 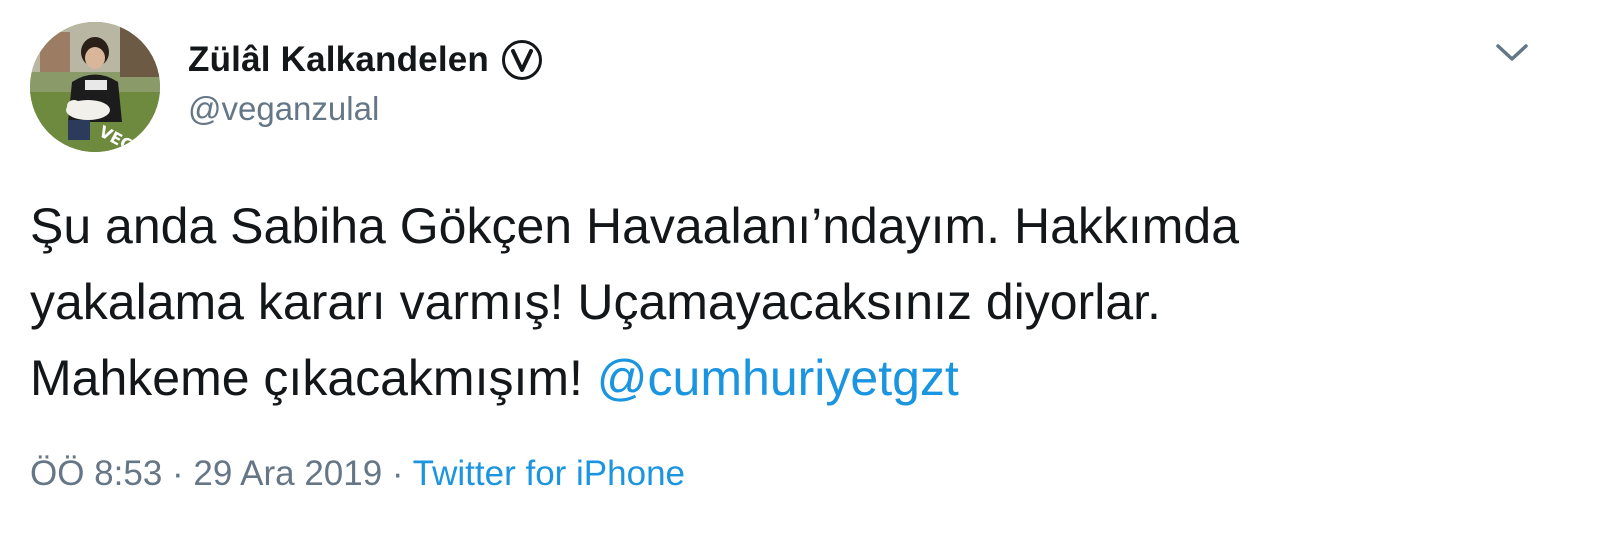 What do you see at coordinates (1512, 52) in the screenshot?
I see `chevron-down-icon` at bounding box center [1512, 52].